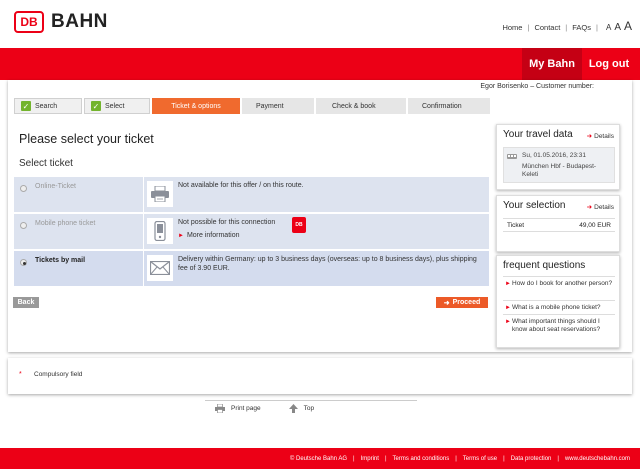 This screenshot has height=469, width=640. I want to click on mail-ticket-radio, so click(23, 262).